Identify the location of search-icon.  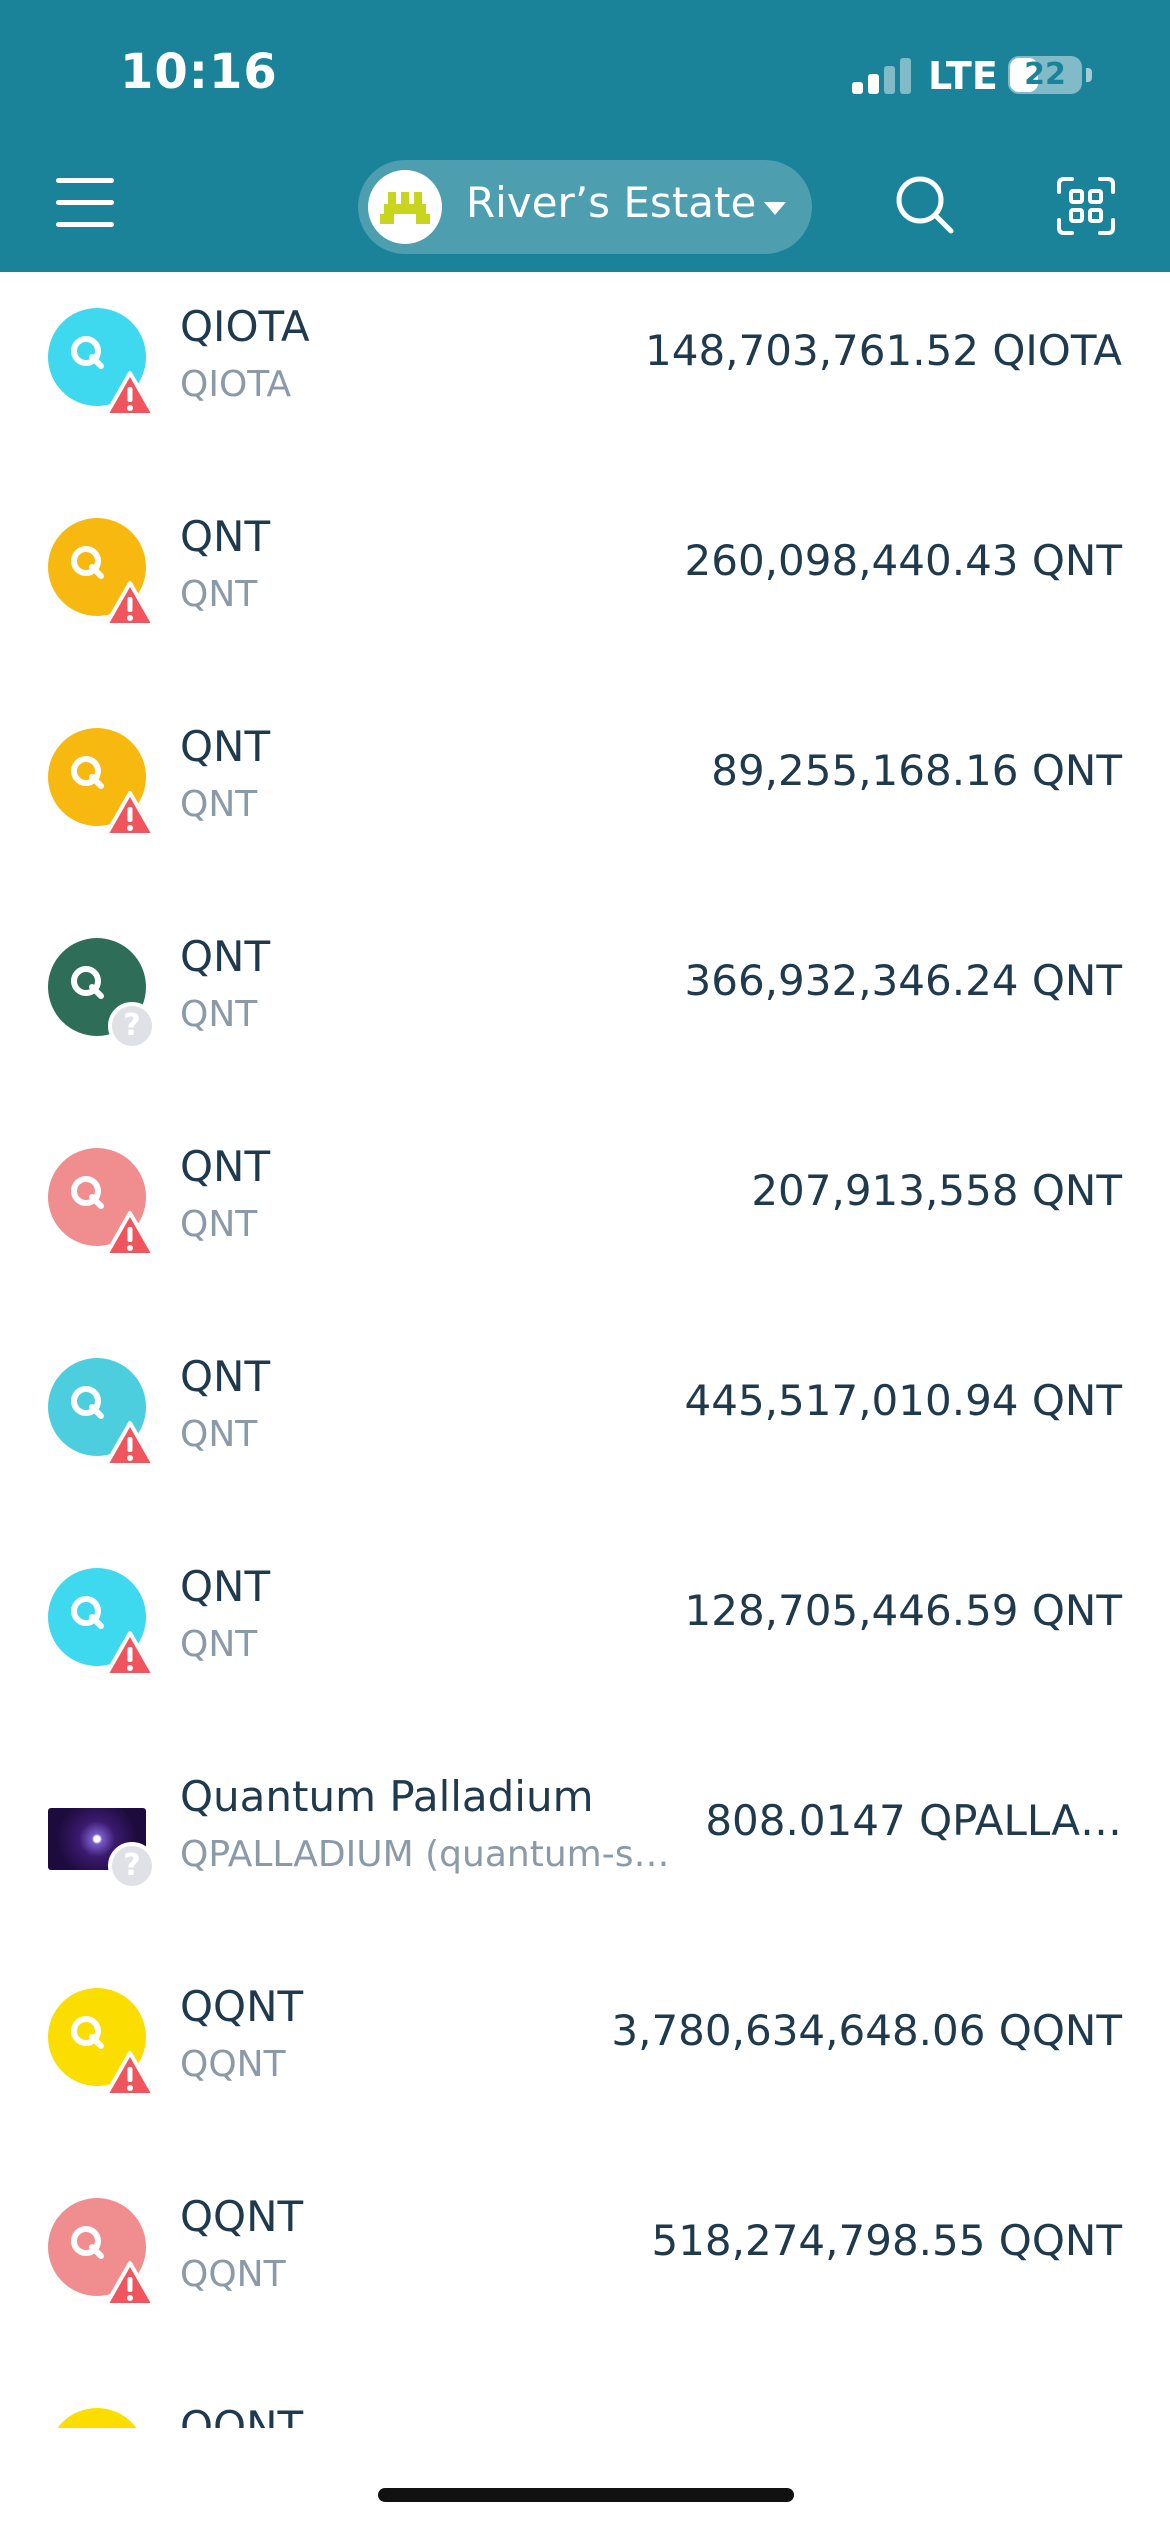
(925, 205).